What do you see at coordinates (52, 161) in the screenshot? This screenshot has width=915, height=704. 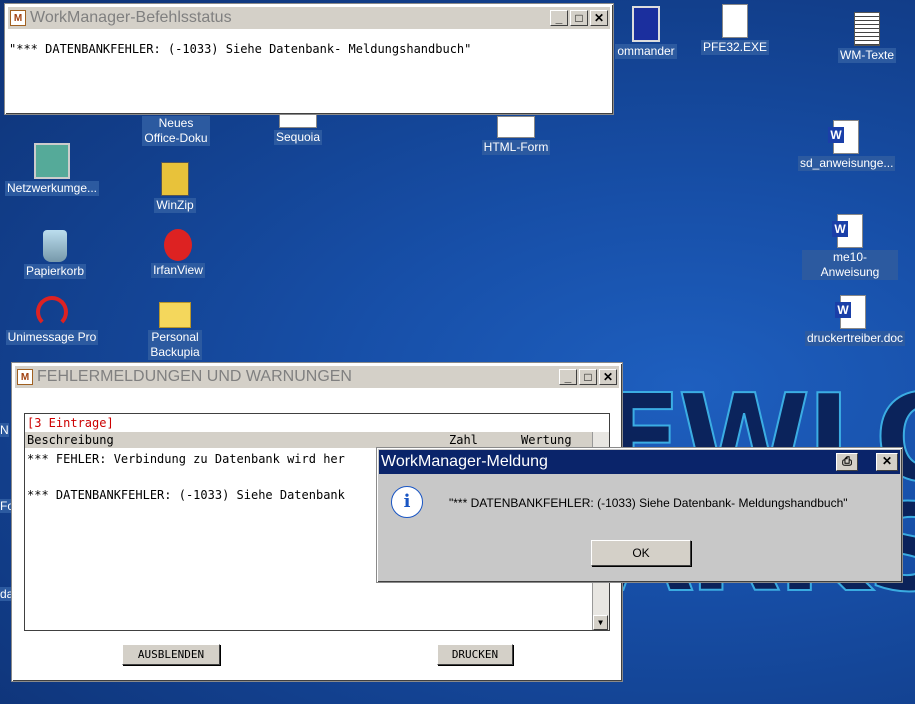 I see `network-icon` at bounding box center [52, 161].